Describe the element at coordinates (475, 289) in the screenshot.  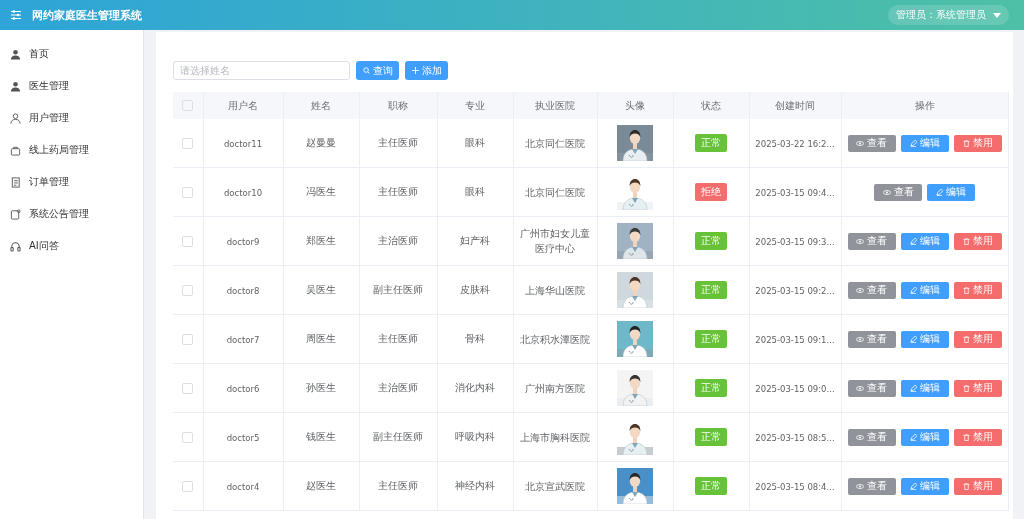
I see `table-cell: 皮肤科` at that location.